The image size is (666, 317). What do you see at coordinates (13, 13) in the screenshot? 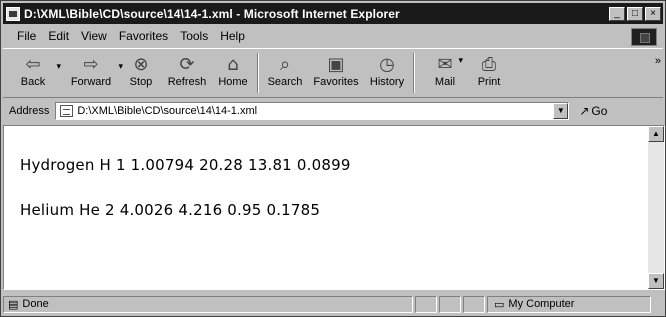
I see `ie-app-icon` at bounding box center [13, 13].